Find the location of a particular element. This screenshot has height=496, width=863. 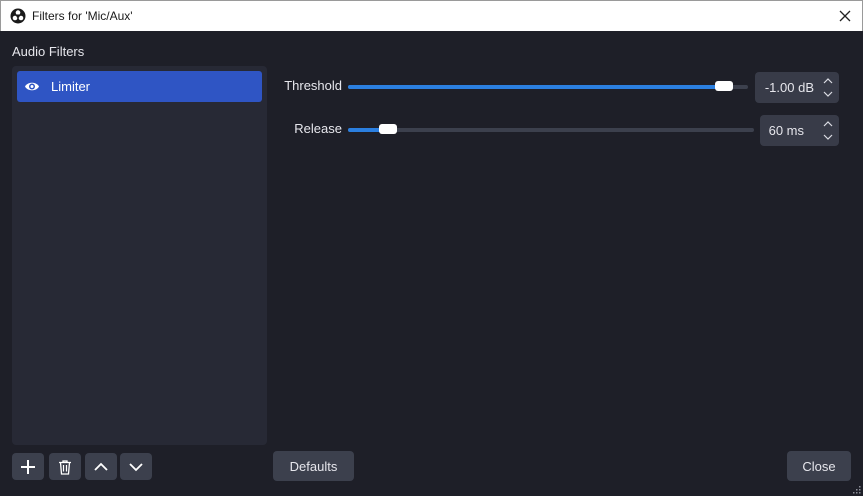

trash-icon is located at coordinates (65, 467).